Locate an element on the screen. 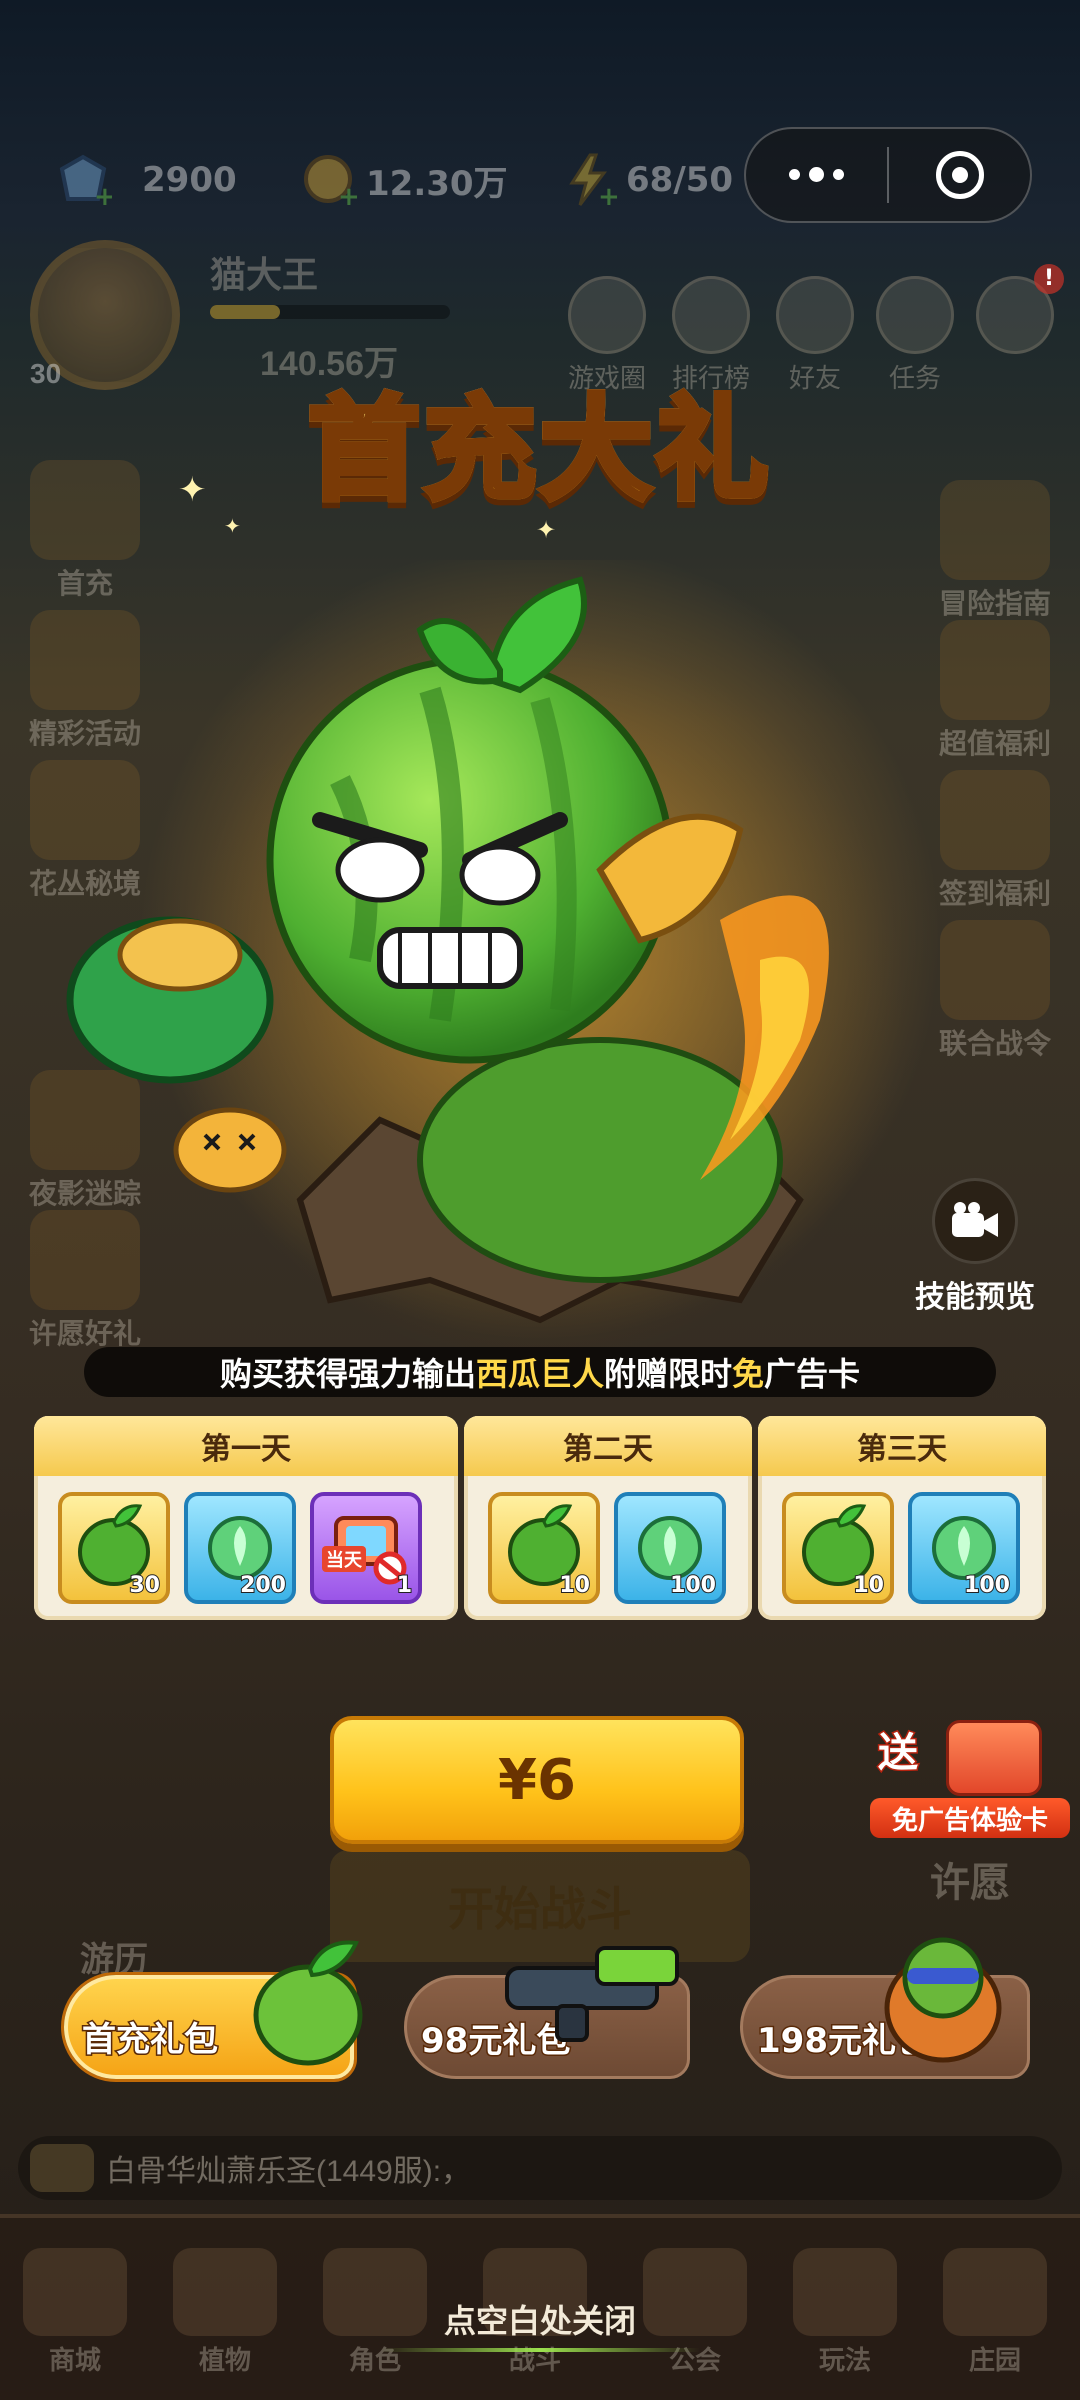  tab-manor: 庄园 is located at coordinates (995, 2312).